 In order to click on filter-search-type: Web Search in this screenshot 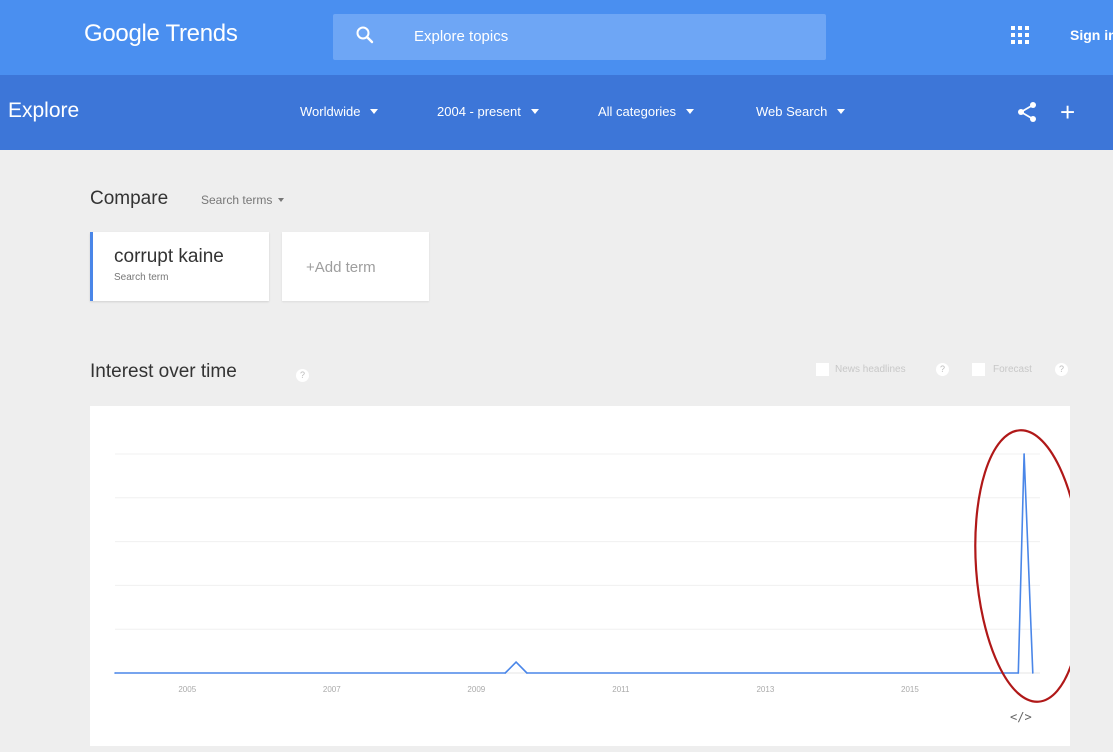, I will do `click(801, 111)`.